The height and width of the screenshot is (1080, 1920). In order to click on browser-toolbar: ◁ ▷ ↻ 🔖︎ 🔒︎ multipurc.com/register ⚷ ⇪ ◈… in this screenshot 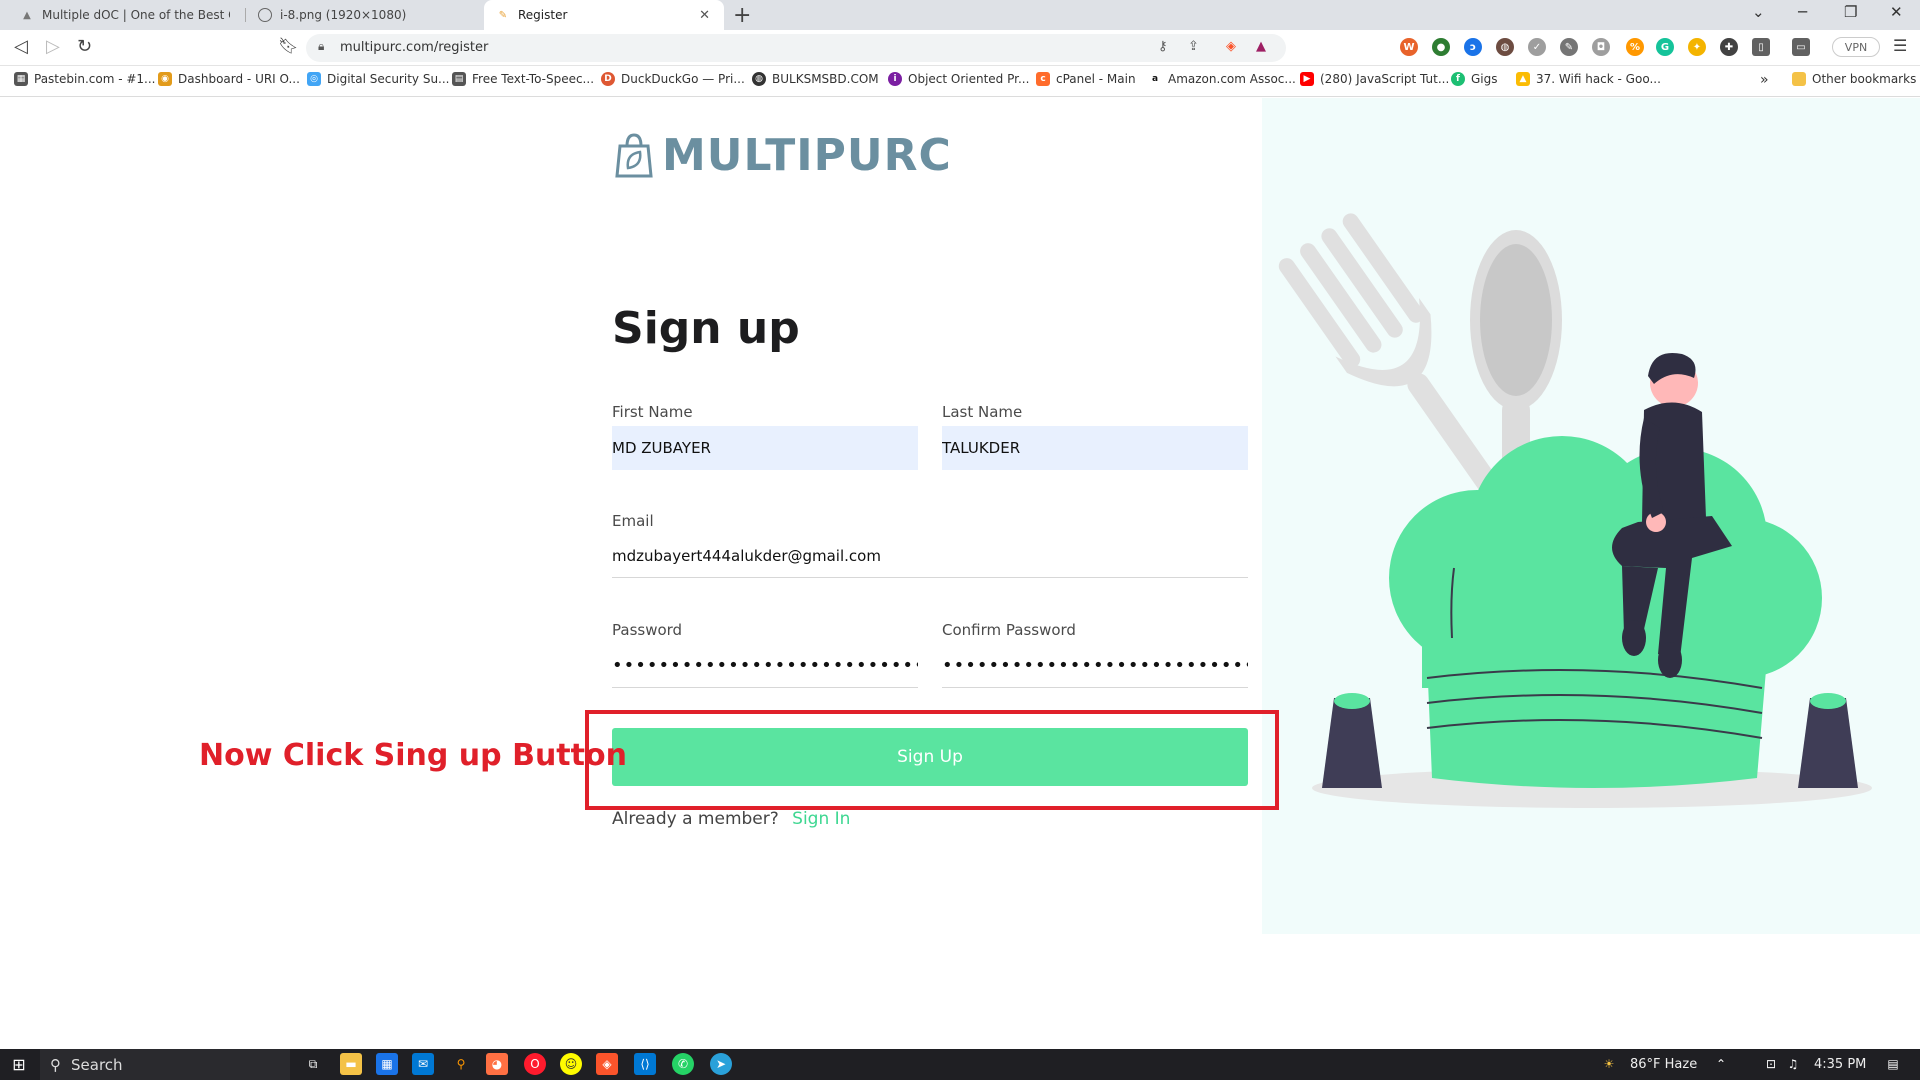, I will do `click(960, 48)`.